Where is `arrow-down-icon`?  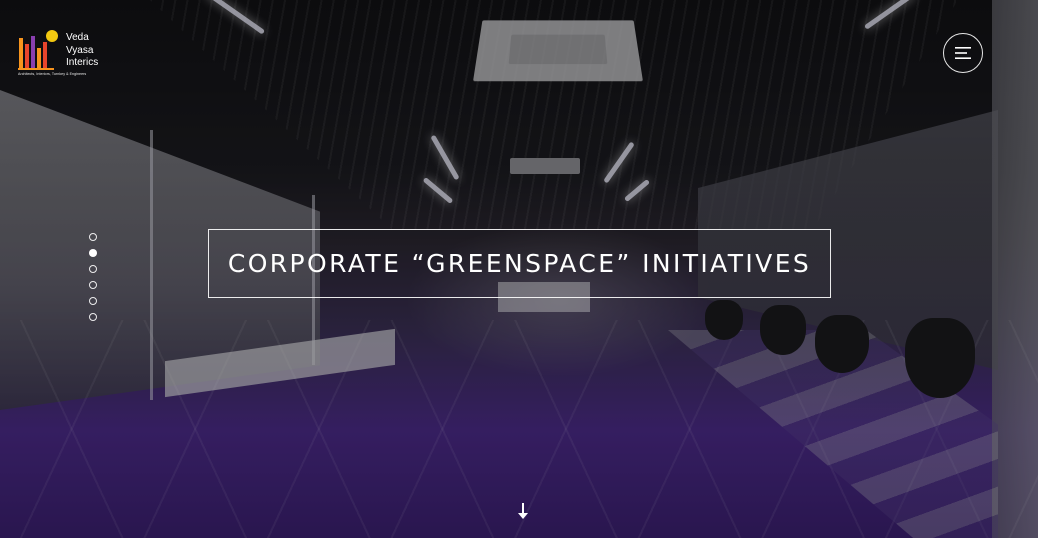
arrow-down-icon is located at coordinates (523, 511).